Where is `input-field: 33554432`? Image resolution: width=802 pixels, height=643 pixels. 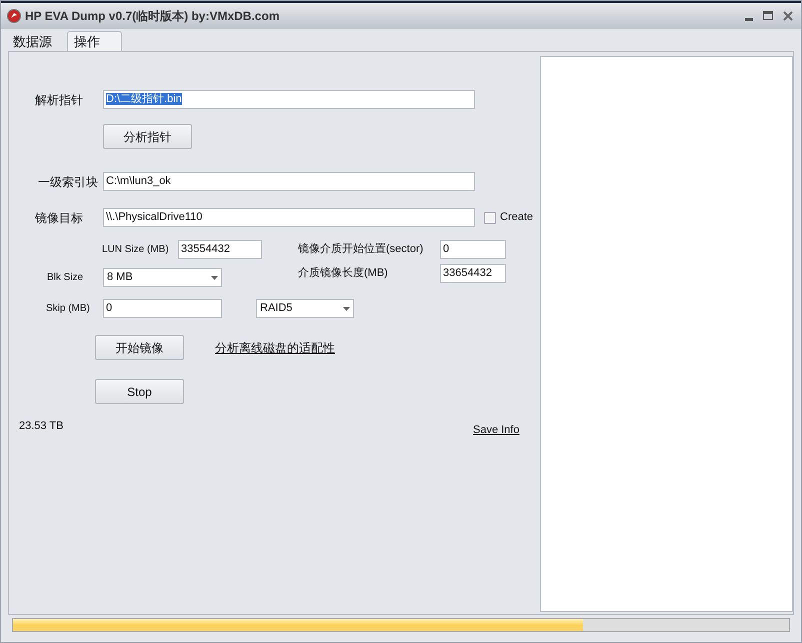
input-field: 33554432 is located at coordinates (220, 249).